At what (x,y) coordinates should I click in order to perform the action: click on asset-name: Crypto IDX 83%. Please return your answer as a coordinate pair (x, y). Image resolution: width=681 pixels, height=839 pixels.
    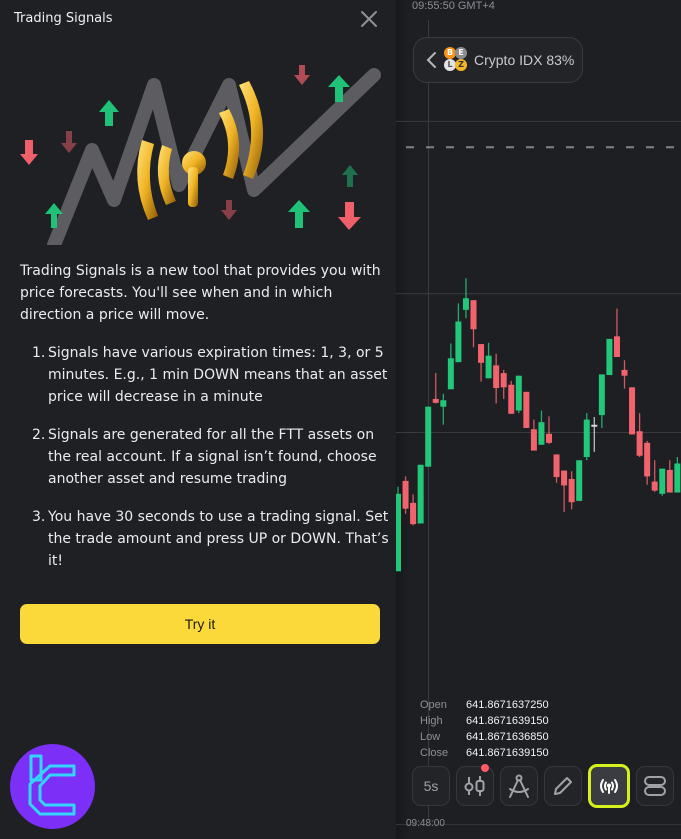
    Looking at the image, I should click on (524, 60).